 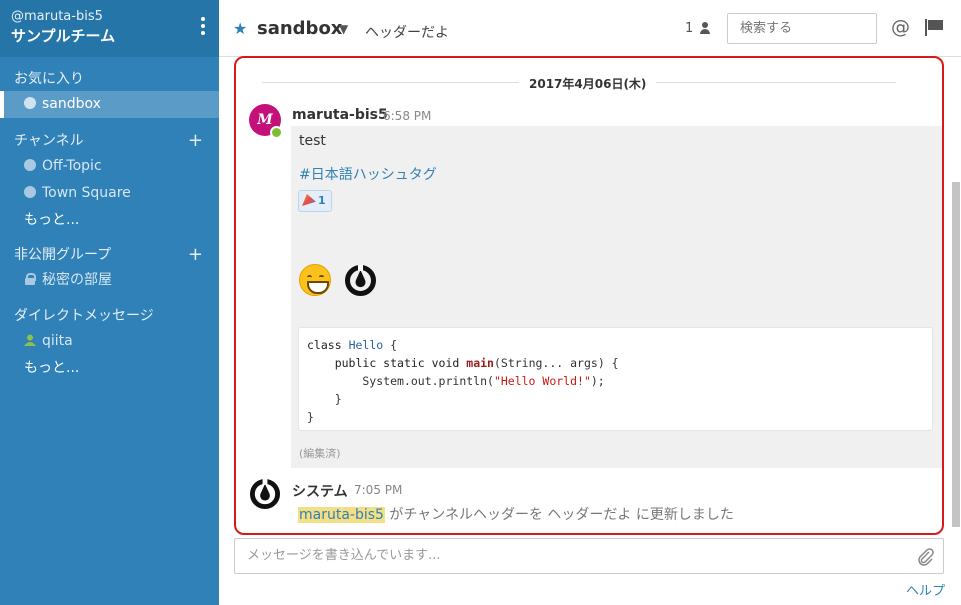 I want to click on mention-icon: @, so click(x=900, y=27).